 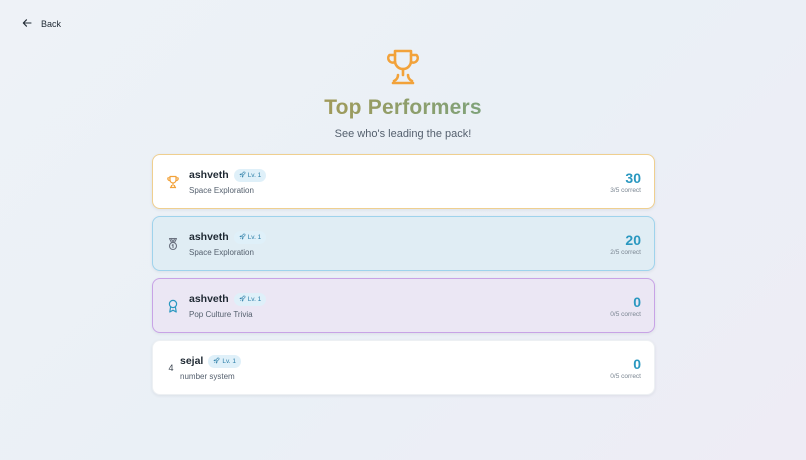 I want to click on back-button: Back, so click(x=41, y=24).